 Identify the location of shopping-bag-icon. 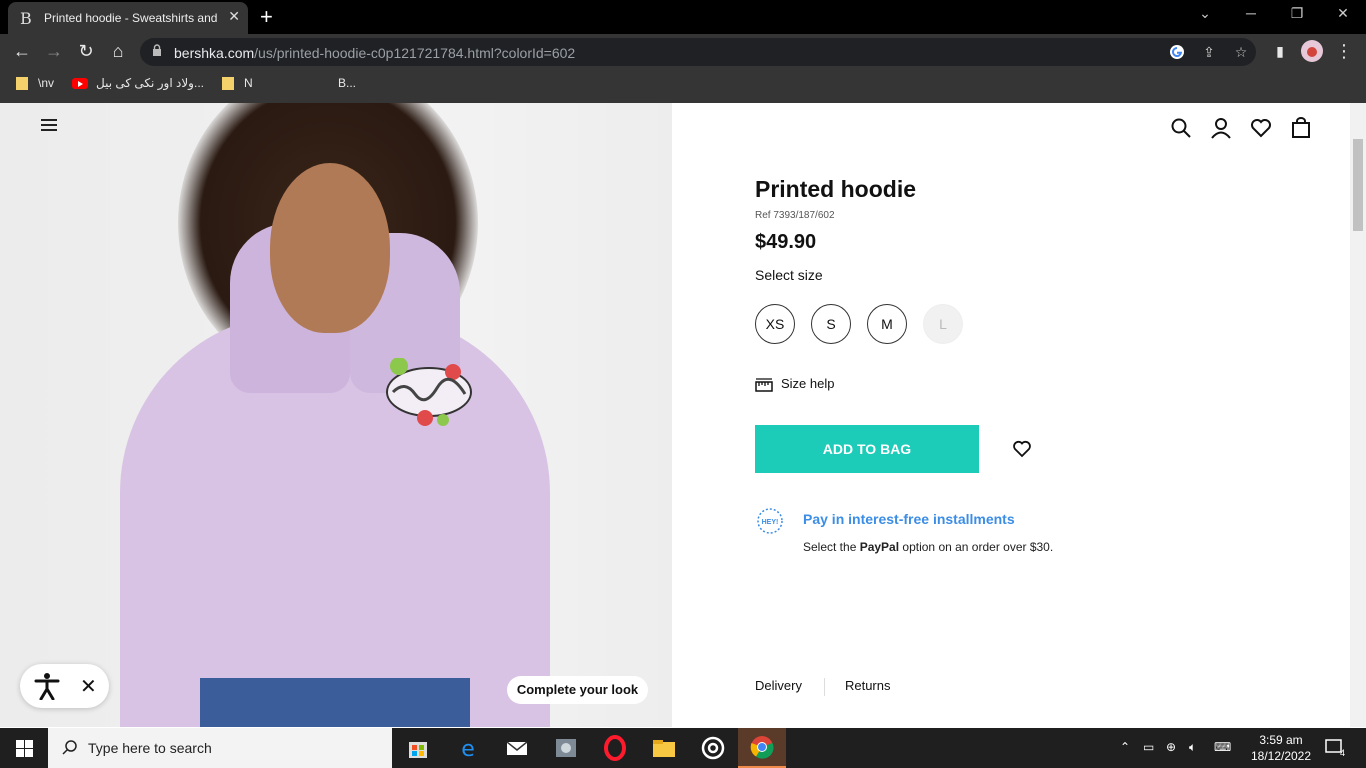
(1301, 128).